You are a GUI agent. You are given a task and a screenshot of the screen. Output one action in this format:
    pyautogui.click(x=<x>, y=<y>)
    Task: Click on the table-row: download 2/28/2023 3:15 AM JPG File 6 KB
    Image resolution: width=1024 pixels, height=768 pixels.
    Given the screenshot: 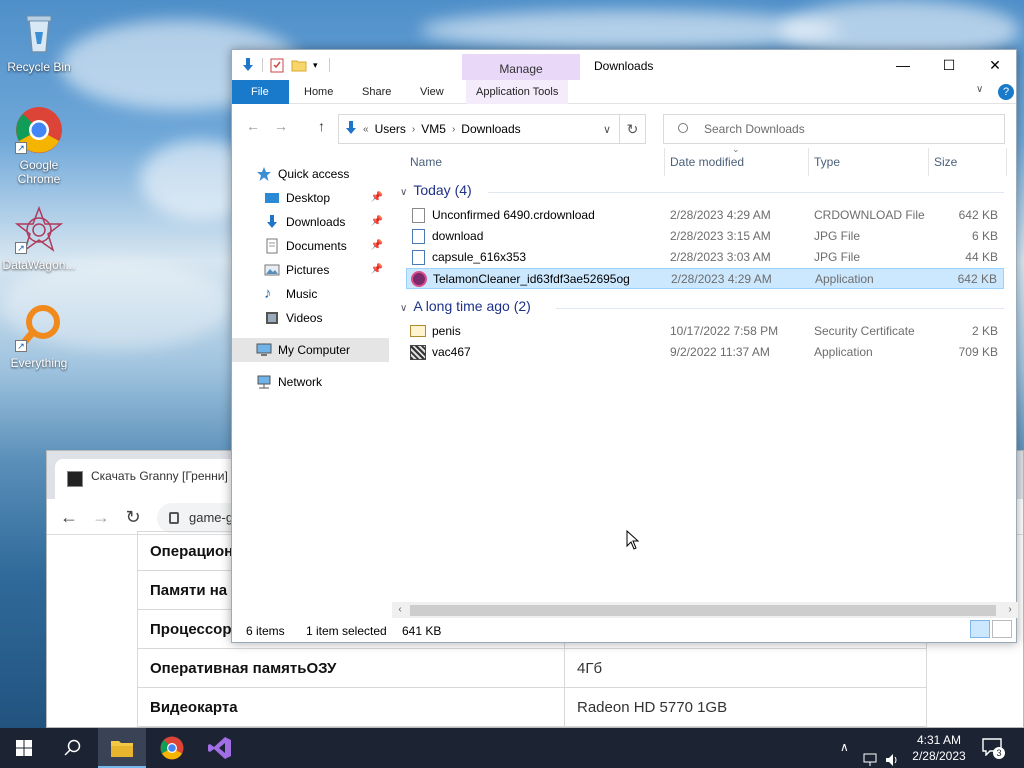 What is the action you would take?
    pyautogui.click(x=705, y=236)
    